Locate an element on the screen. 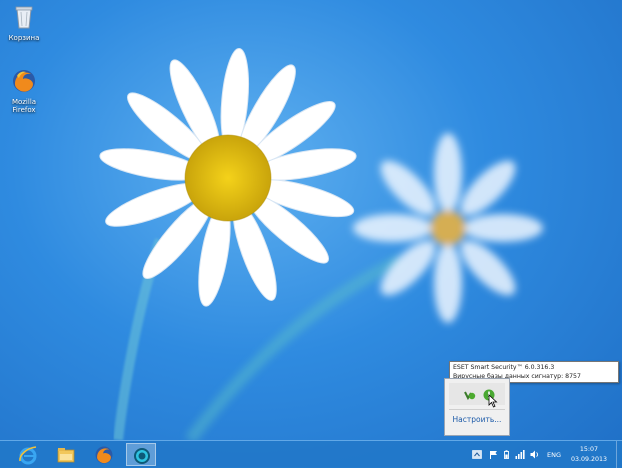 The width and height of the screenshot is (622, 468). clock-time: 15:07 is located at coordinates (589, 449).